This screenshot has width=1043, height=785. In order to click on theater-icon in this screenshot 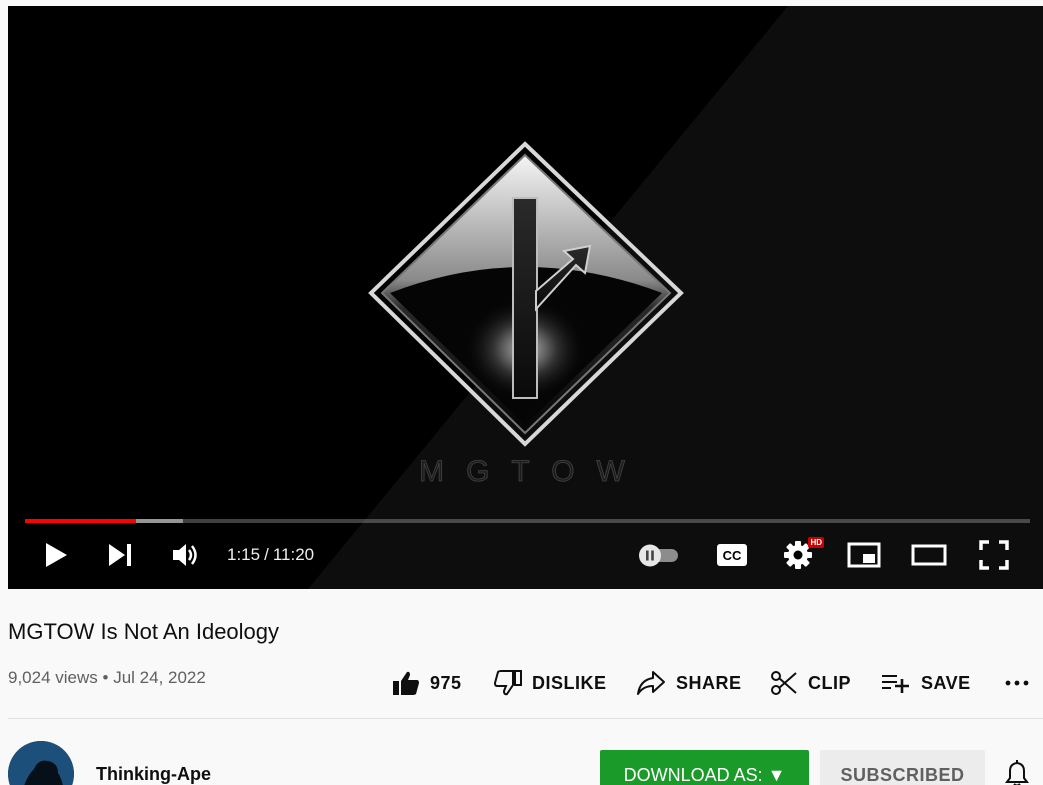, I will do `click(929, 555)`.